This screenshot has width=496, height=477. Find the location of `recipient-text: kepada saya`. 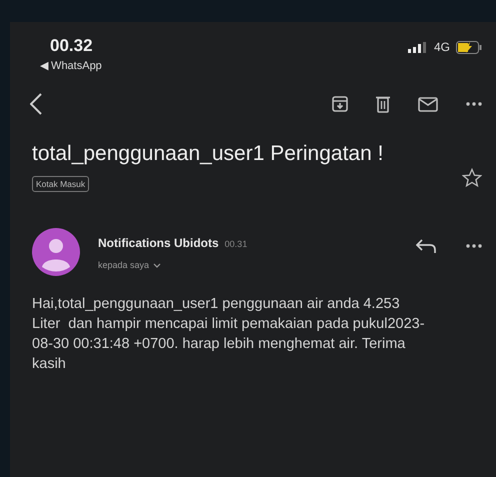

recipient-text: kepada saya is located at coordinates (124, 265).